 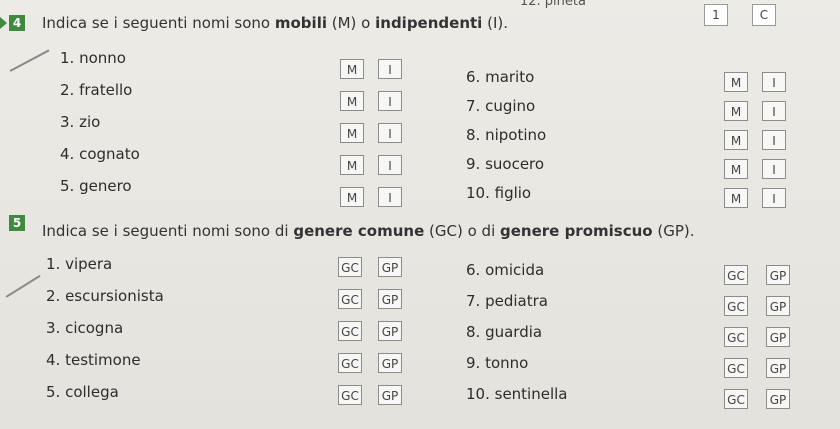 What do you see at coordinates (93, 360) in the screenshot?
I see `exercise5-item-left-4: 4. testimone` at bounding box center [93, 360].